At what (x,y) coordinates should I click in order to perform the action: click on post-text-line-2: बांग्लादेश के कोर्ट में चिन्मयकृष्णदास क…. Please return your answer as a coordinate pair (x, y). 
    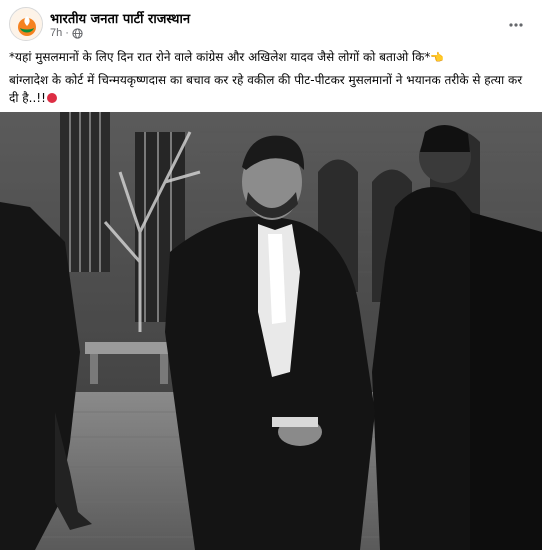
    Looking at the image, I should click on (271, 89).